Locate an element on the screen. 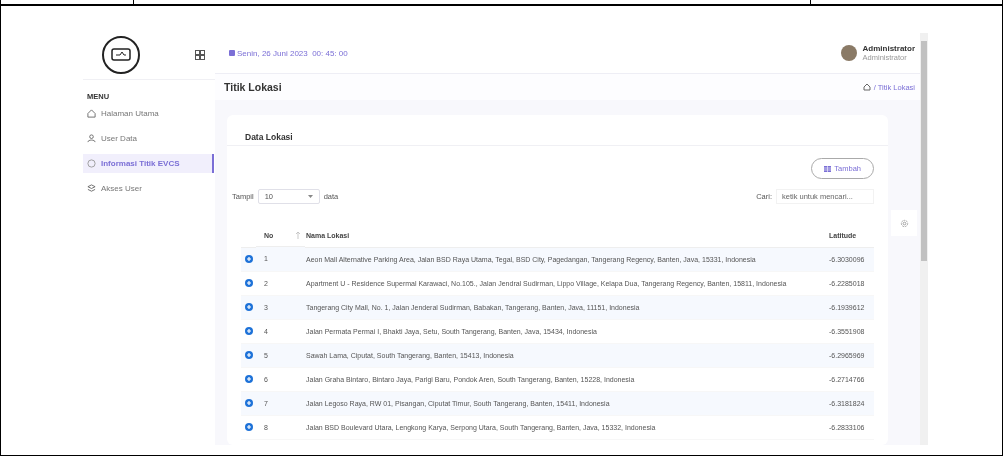 The height and width of the screenshot is (456, 1003). settings-icon is located at coordinates (904, 223).